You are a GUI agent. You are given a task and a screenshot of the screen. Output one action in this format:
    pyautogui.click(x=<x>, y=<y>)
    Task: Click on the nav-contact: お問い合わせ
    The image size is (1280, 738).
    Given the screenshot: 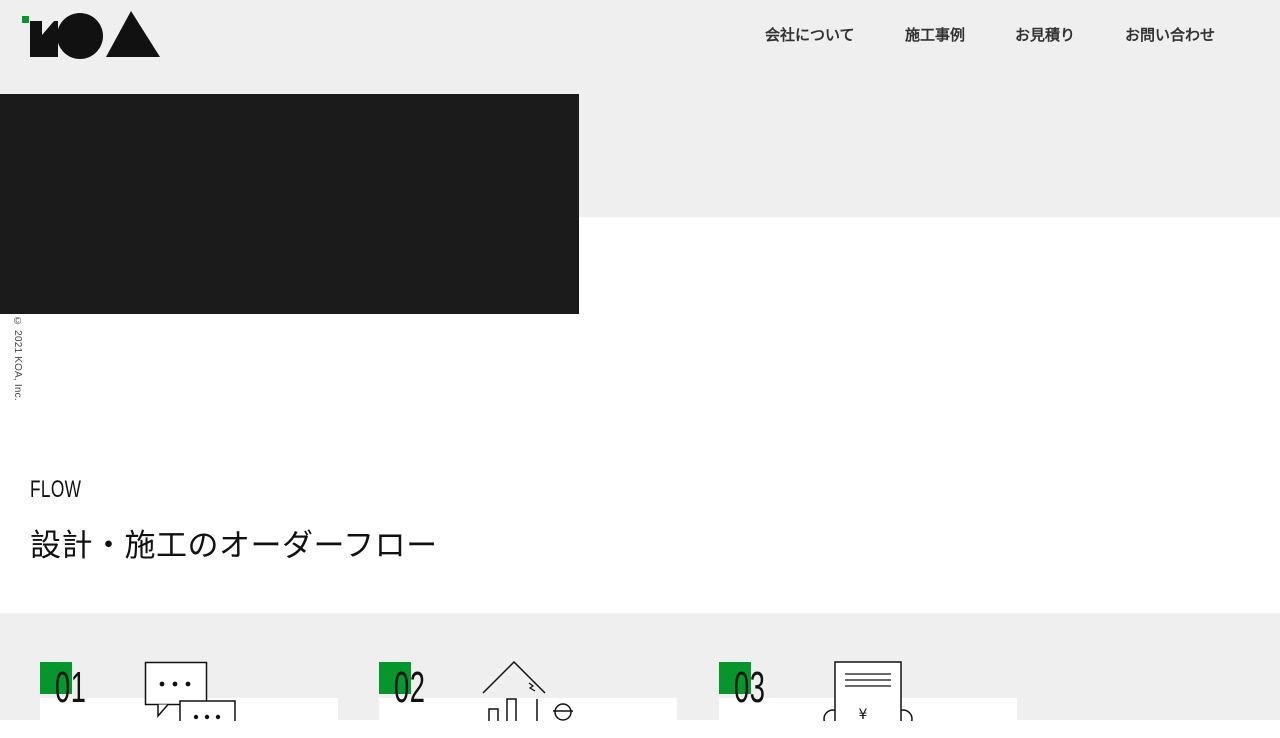 What is the action you would take?
    pyautogui.click(x=1170, y=34)
    